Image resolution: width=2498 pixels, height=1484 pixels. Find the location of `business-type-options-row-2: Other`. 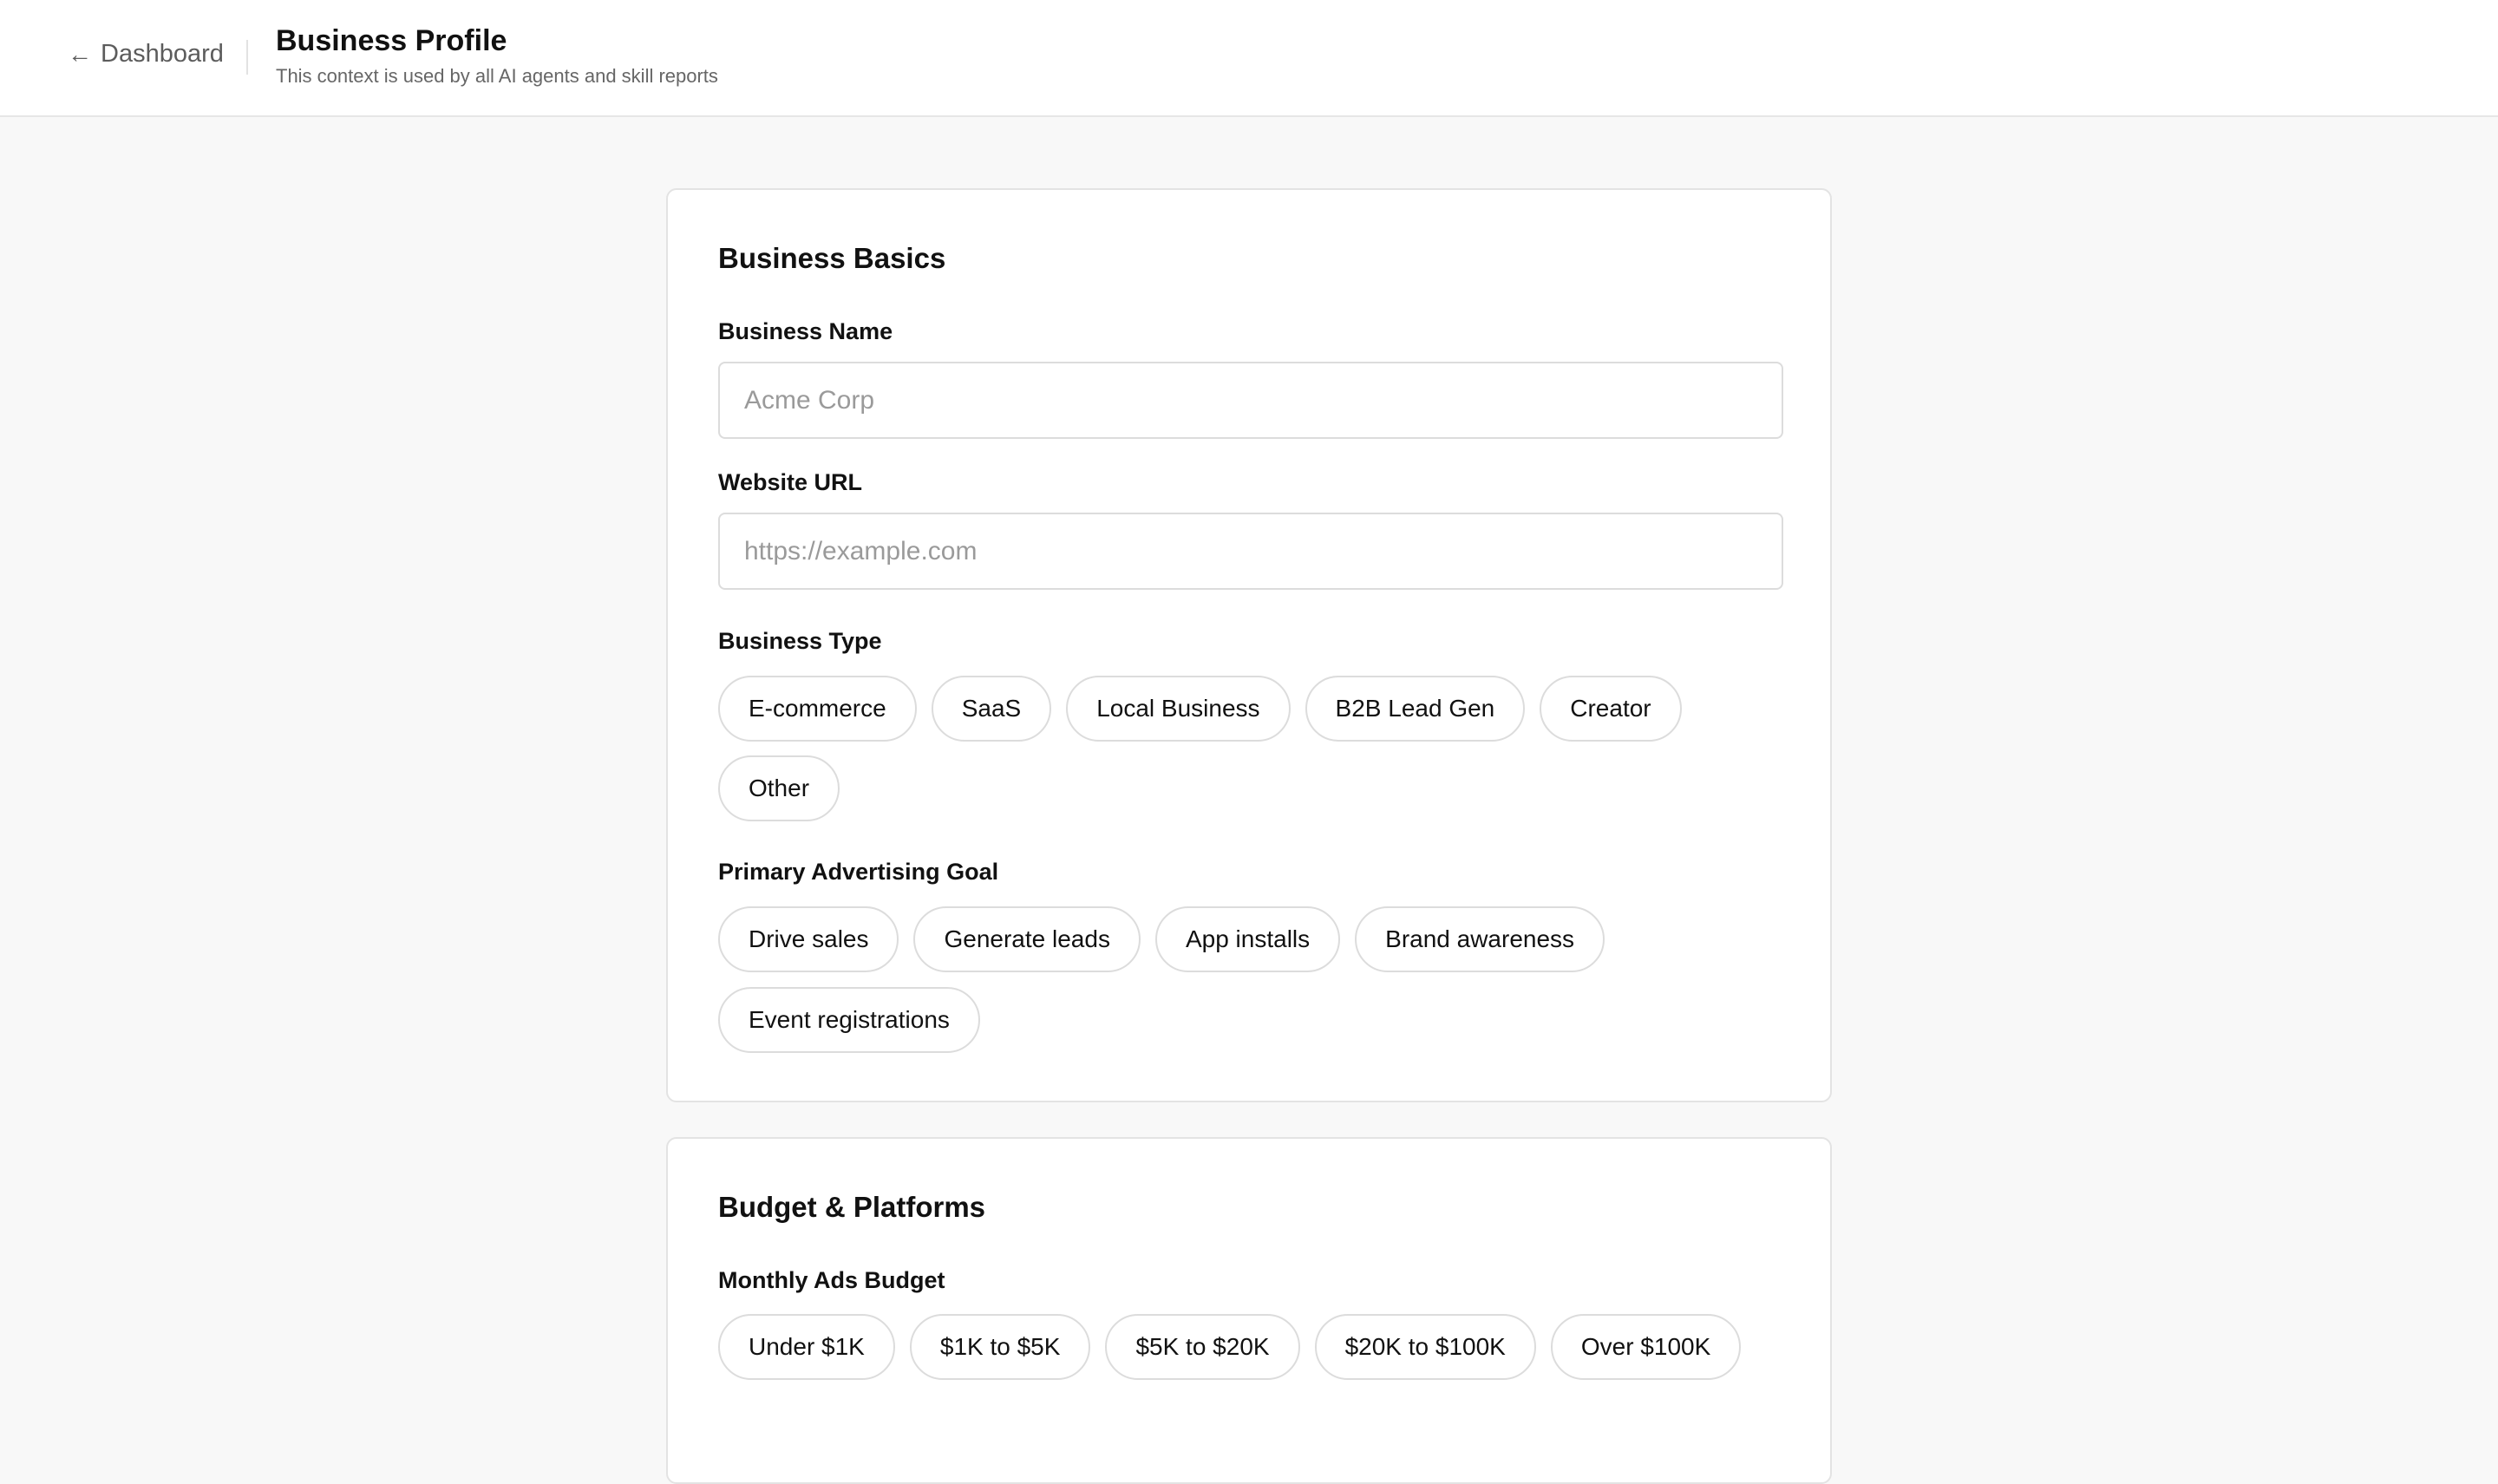

business-type-options-row-2: Other is located at coordinates (779, 788).